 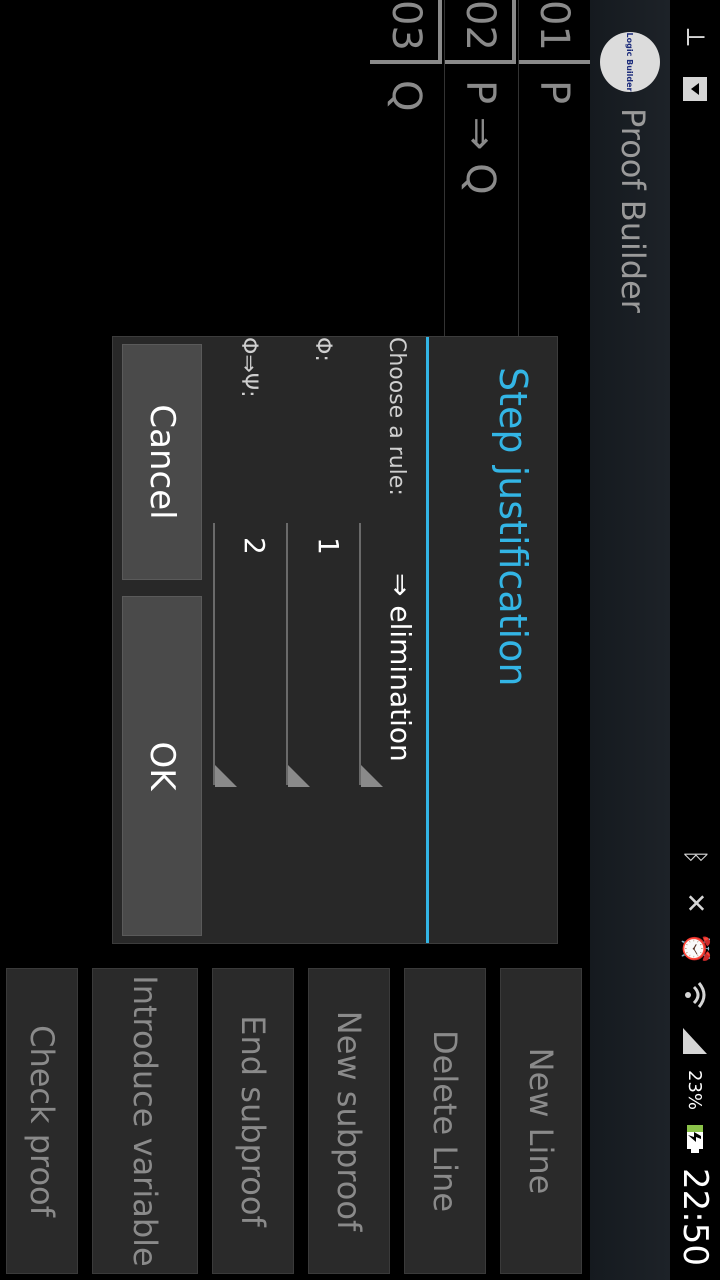 I want to click on new-line-button: New Line, so click(x=541, y=1121).